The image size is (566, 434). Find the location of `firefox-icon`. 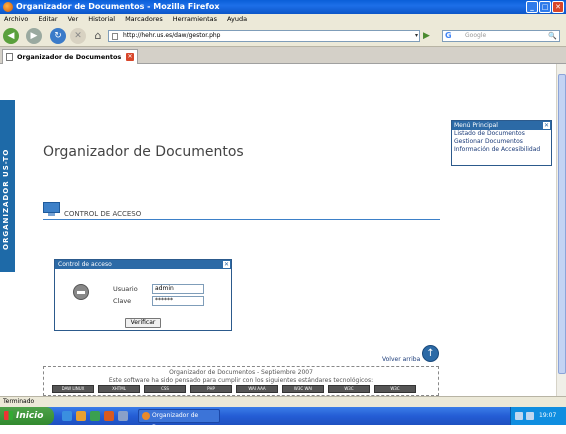

firefox-icon is located at coordinates (8, 7).